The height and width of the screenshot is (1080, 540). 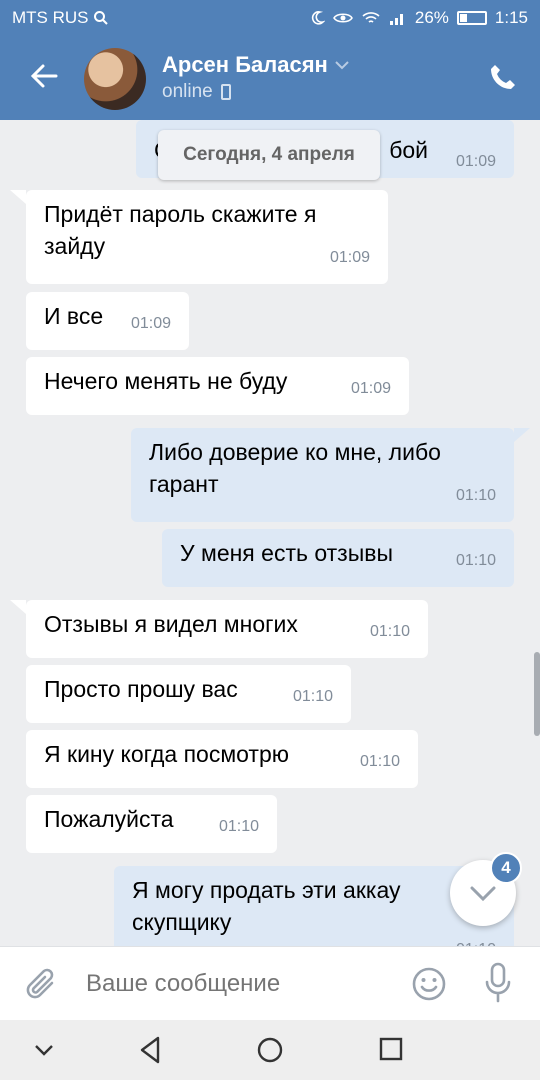 What do you see at coordinates (318, 18) in the screenshot?
I see `moon-icon` at bounding box center [318, 18].